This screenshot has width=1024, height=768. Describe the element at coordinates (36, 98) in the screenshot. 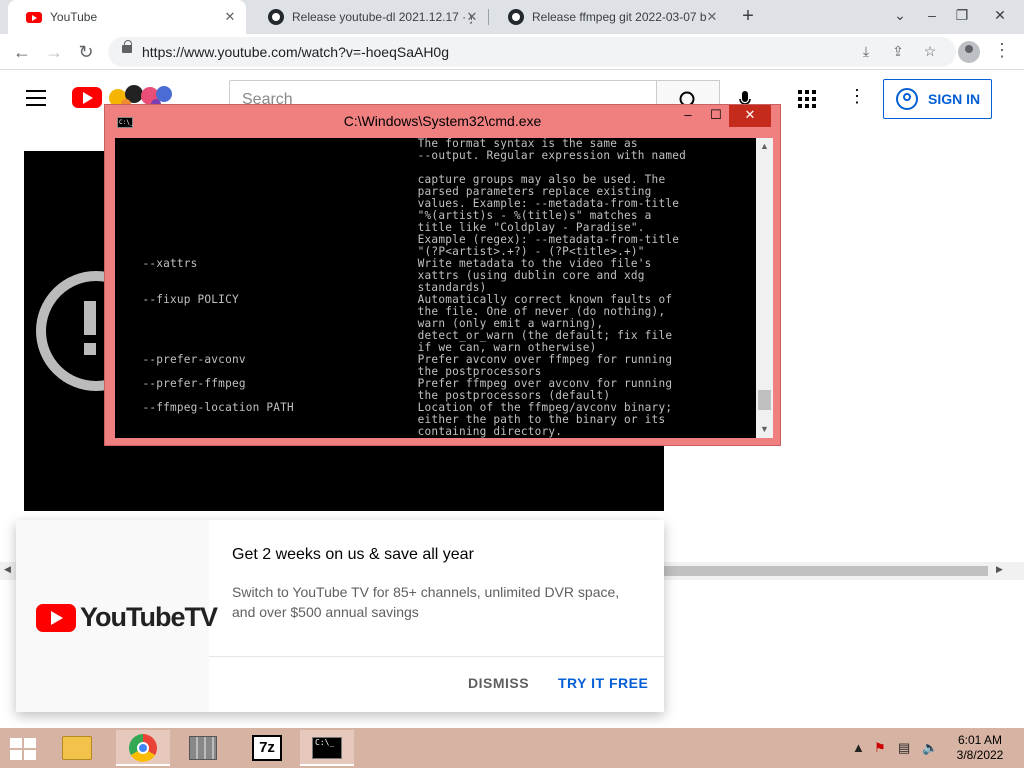

I see `hamburger-menu-icon` at that location.